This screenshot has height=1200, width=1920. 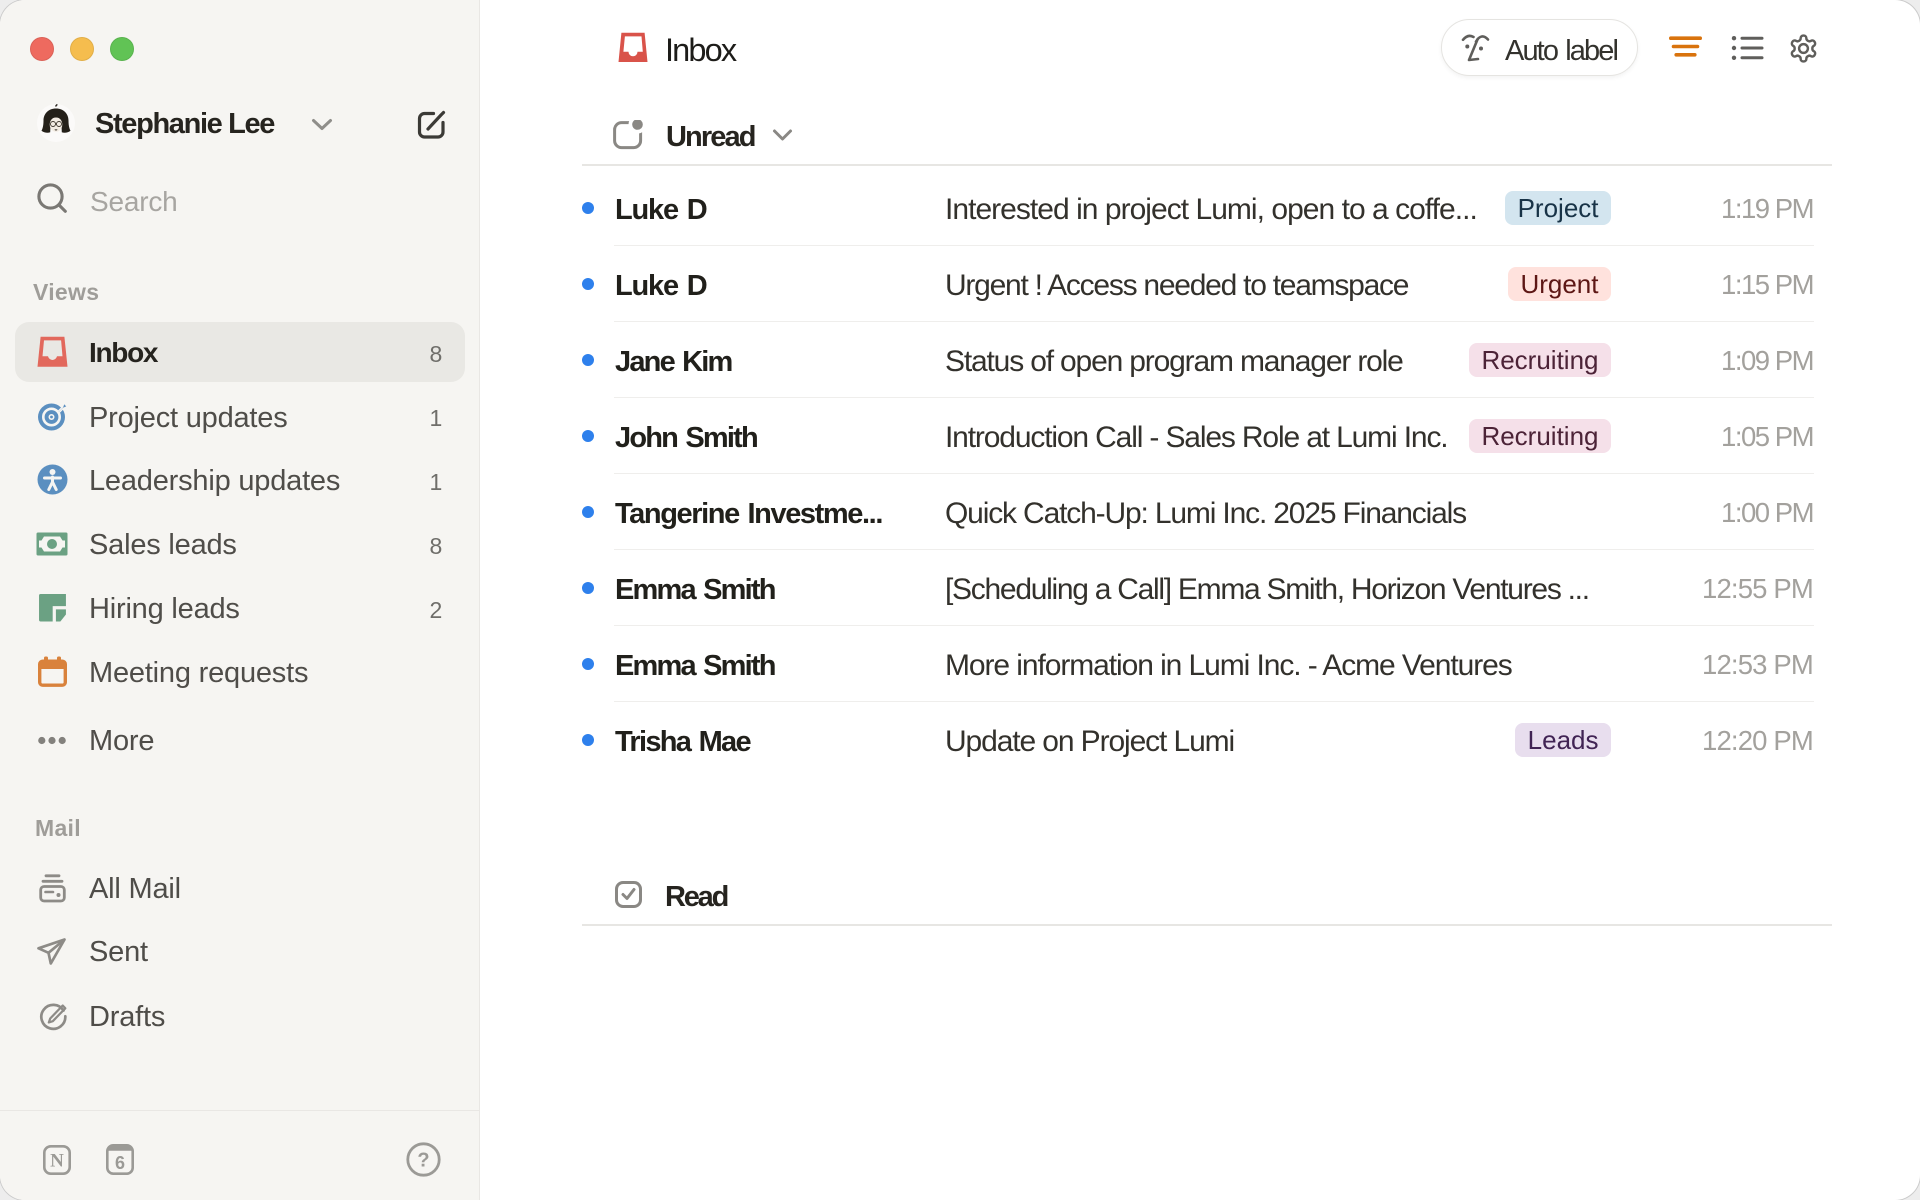 What do you see at coordinates (57, 1161) in the screenshot?
I see `svg-text: N` at bounding box center [57, 1161].